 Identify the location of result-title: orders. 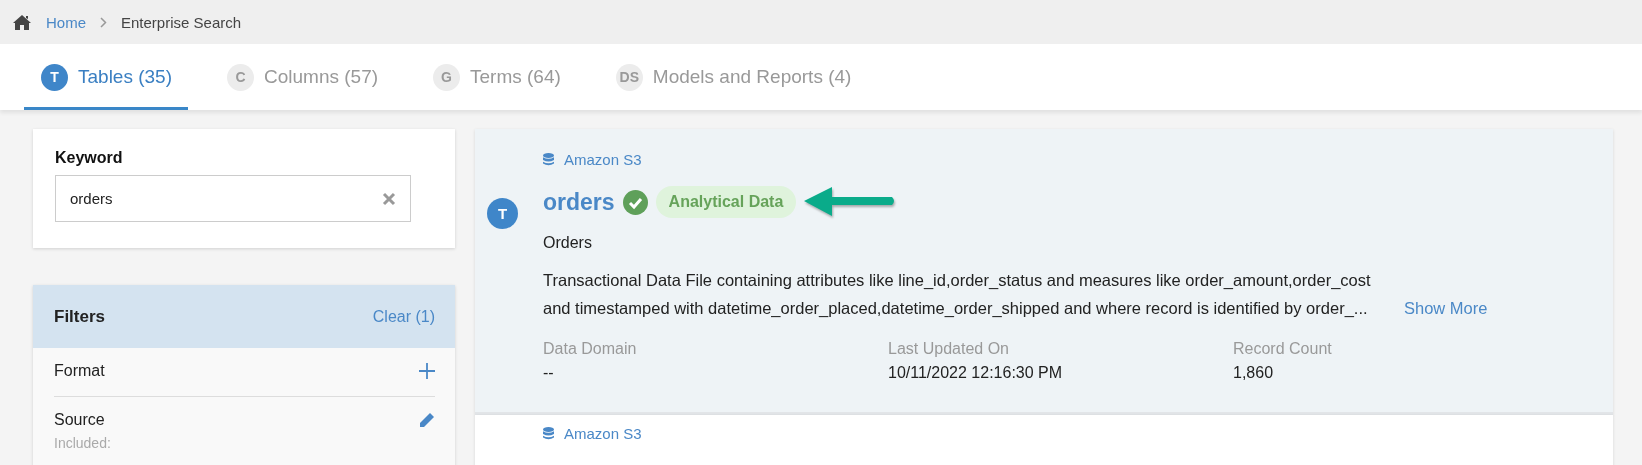
(579, 202).